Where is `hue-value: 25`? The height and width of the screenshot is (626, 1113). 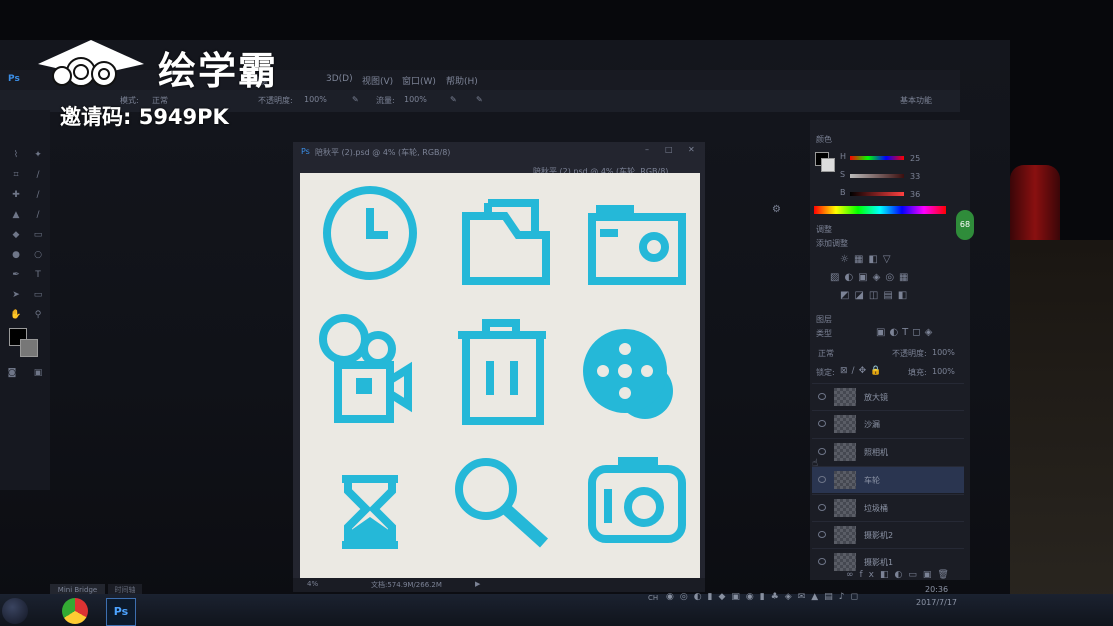
hue-value: 25 is located at coordinates (915, 158).